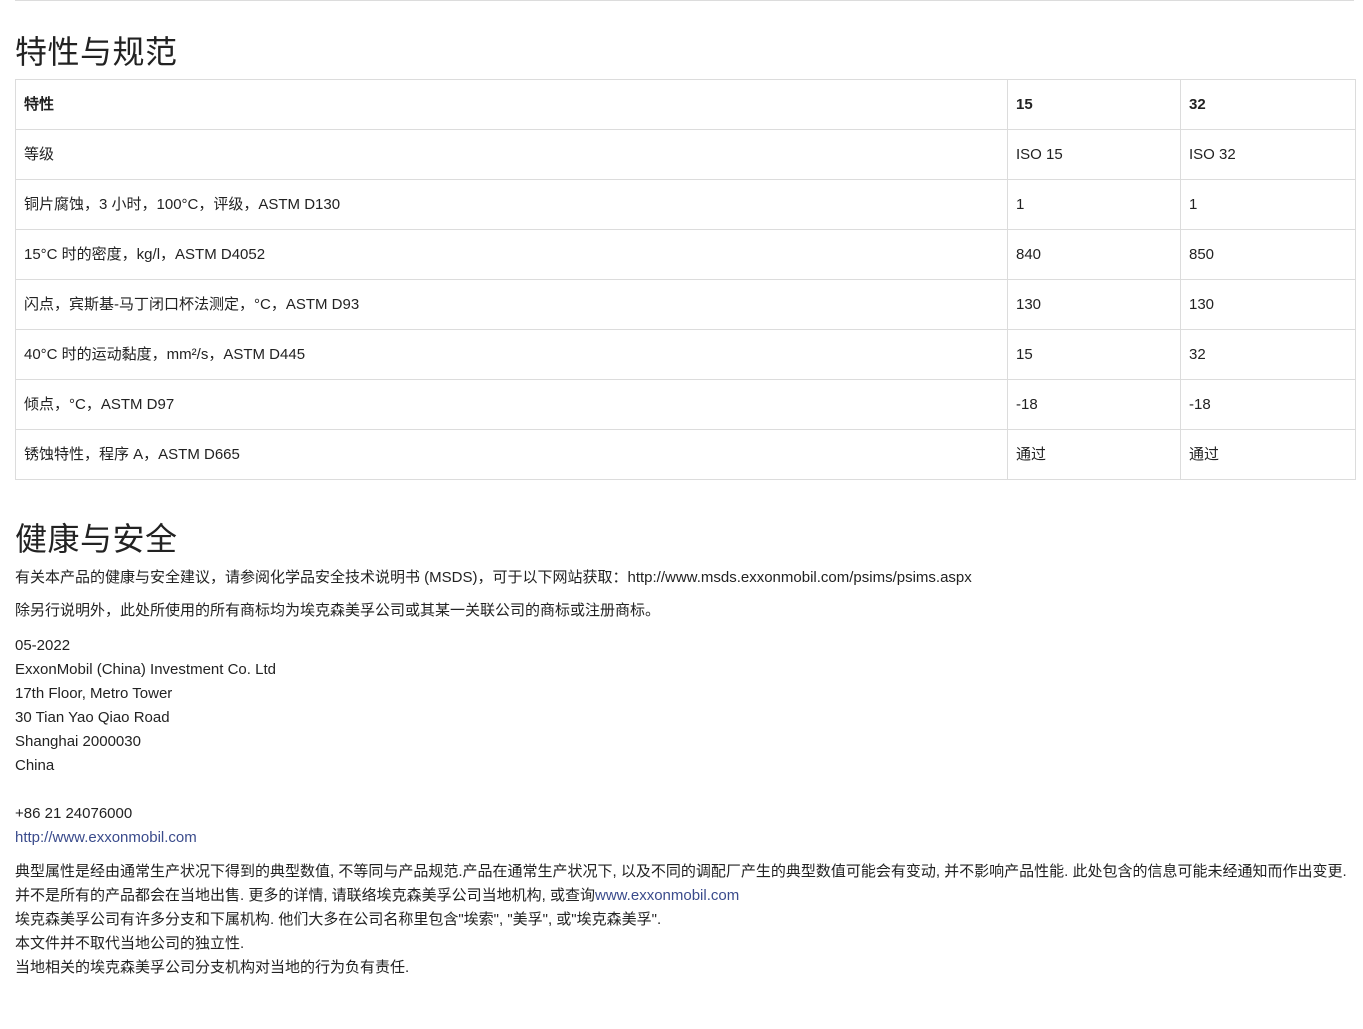 This screenshot has height=1029, width=1363. I want to click on value-15: -18, so click(1094, 404).